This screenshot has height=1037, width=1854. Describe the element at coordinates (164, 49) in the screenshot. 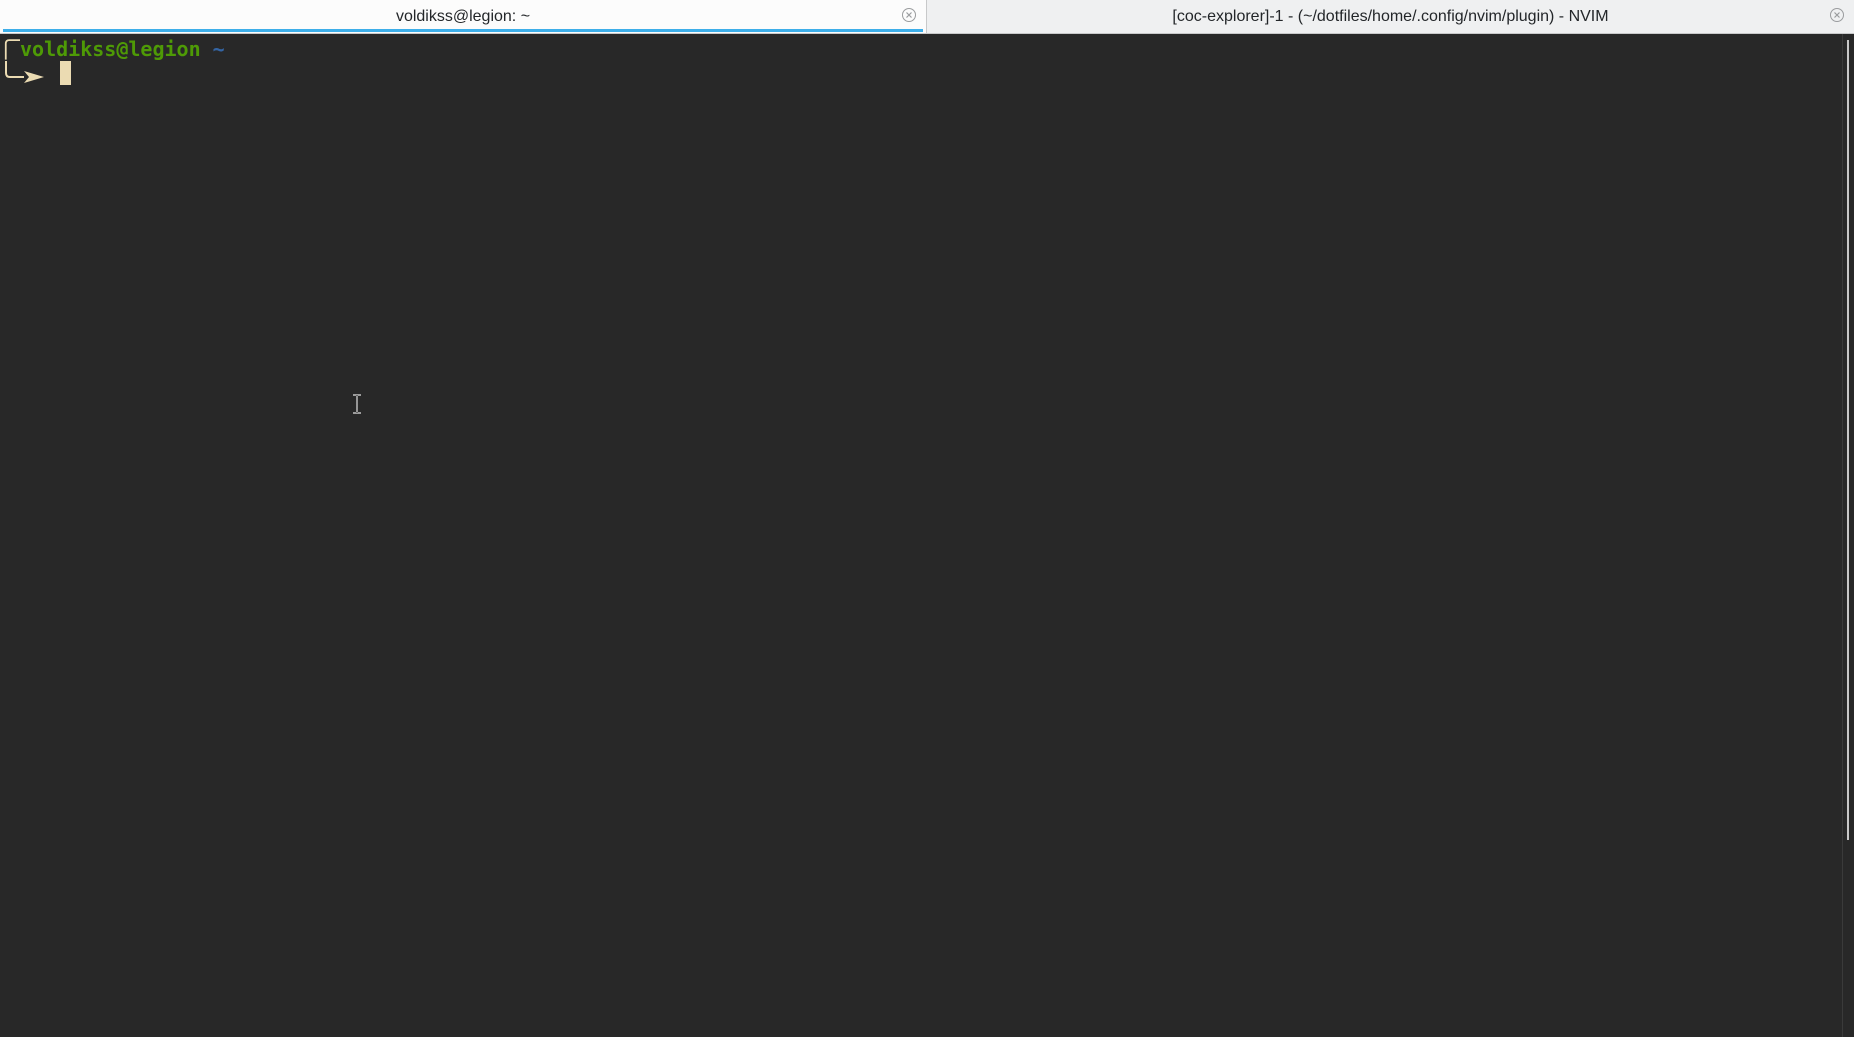

I see `prompt-host: legion` at that location.